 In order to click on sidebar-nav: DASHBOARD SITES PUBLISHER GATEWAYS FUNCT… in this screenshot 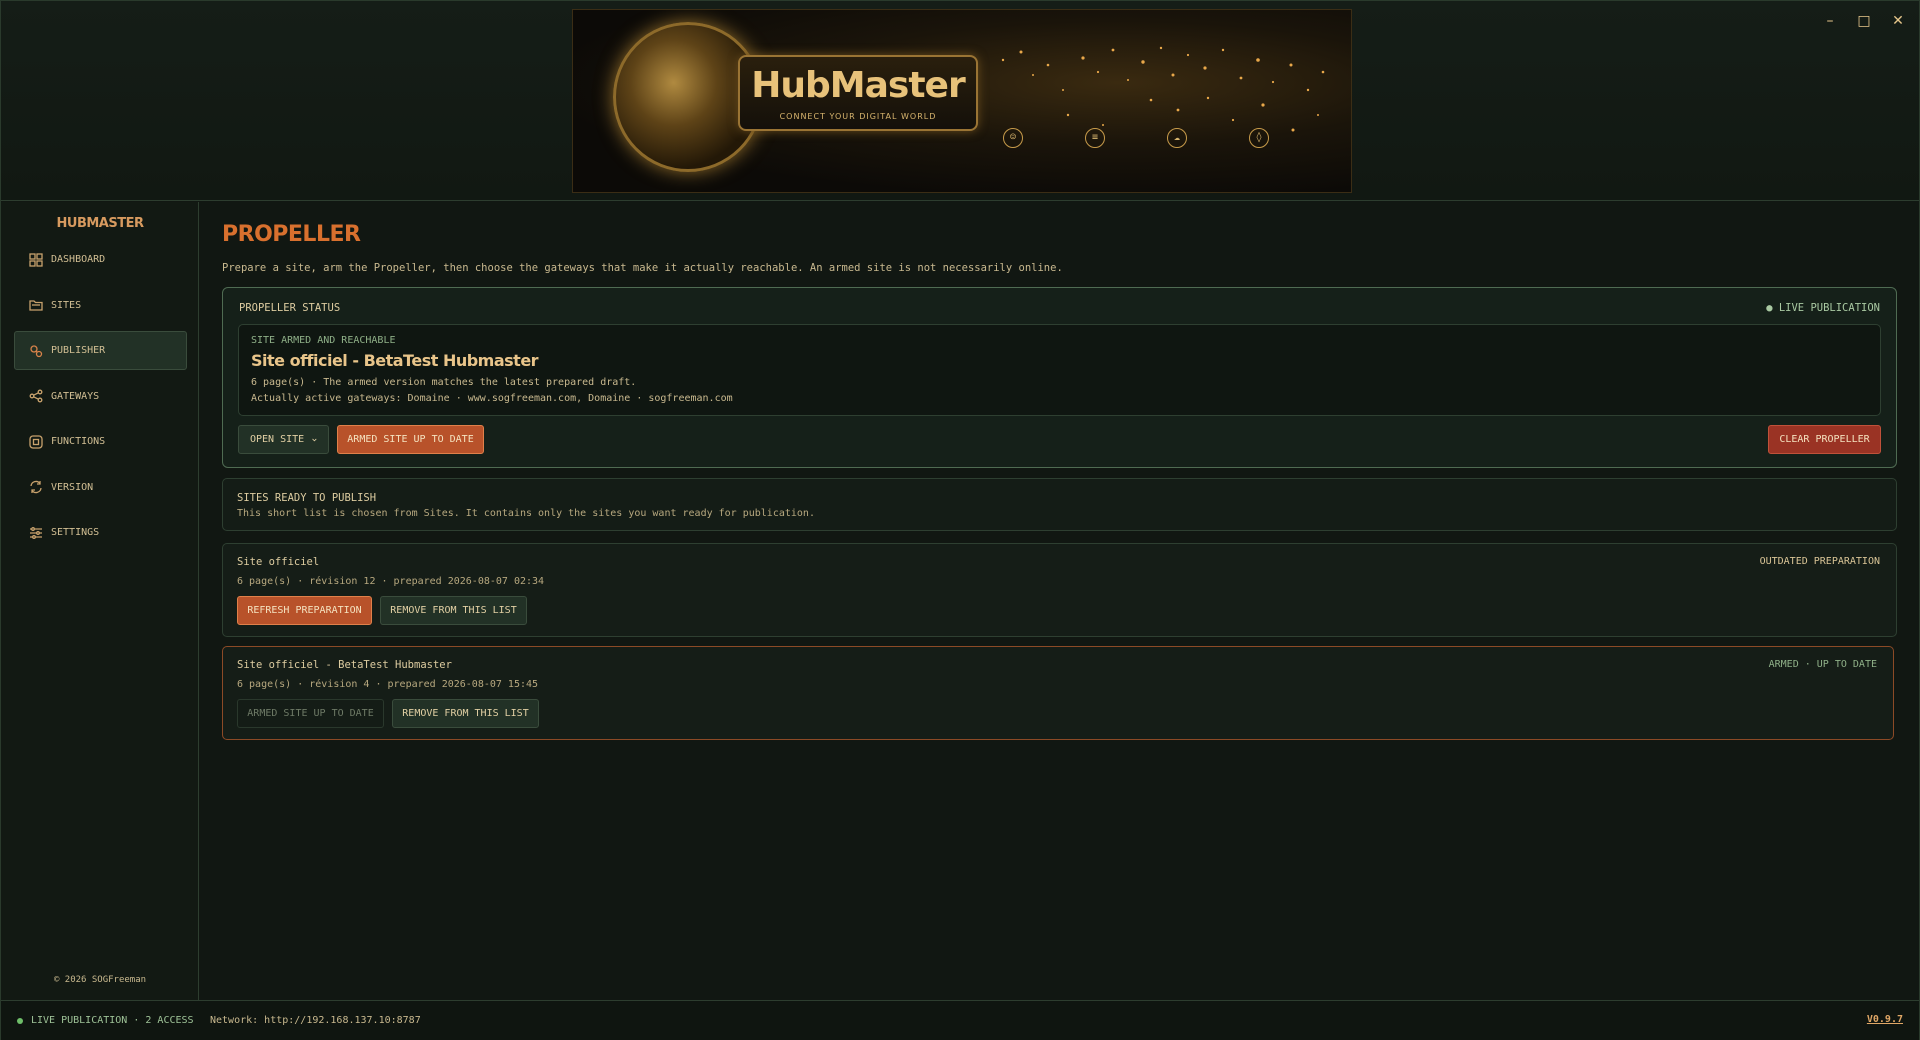, I will do `click(100, 399)`.